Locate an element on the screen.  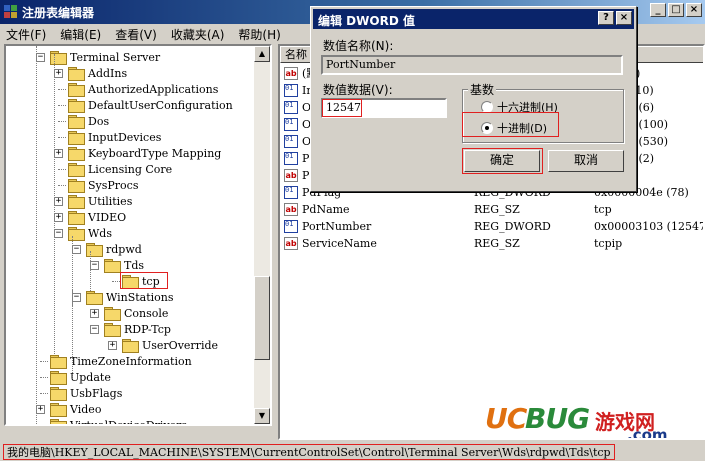
tree-node-label: UsbFlags is located at coordinates (96, 393).